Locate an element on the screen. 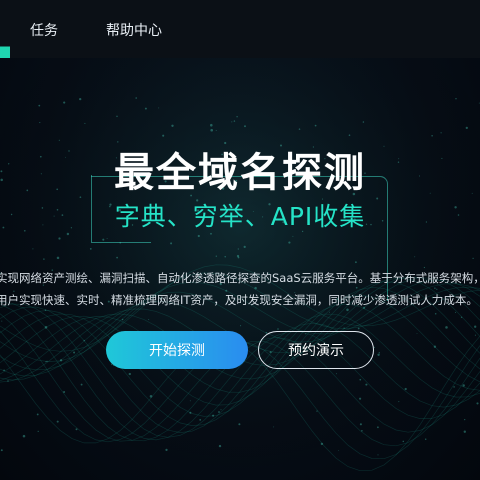  nav-item-help-center: 帮助中心 is located at coordinates (134, 30).